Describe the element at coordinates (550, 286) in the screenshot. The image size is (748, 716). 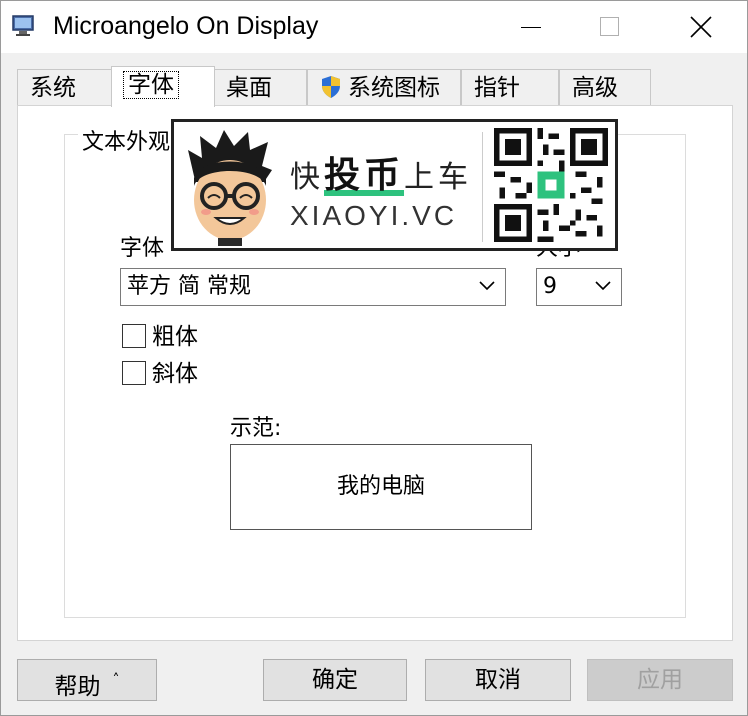
I see `size-select-value: 9` at that location.